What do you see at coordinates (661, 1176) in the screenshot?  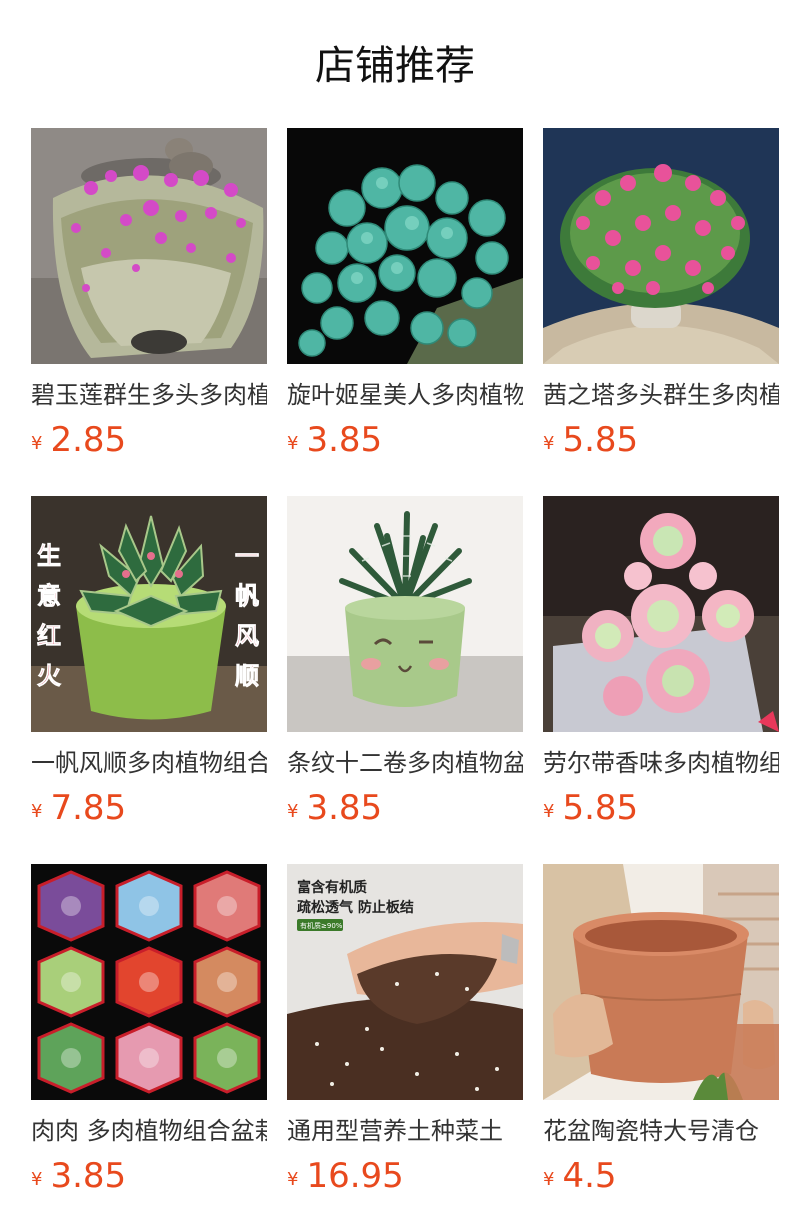 I see `product-price: ¥4.5` at bounding box center [661, 1176].